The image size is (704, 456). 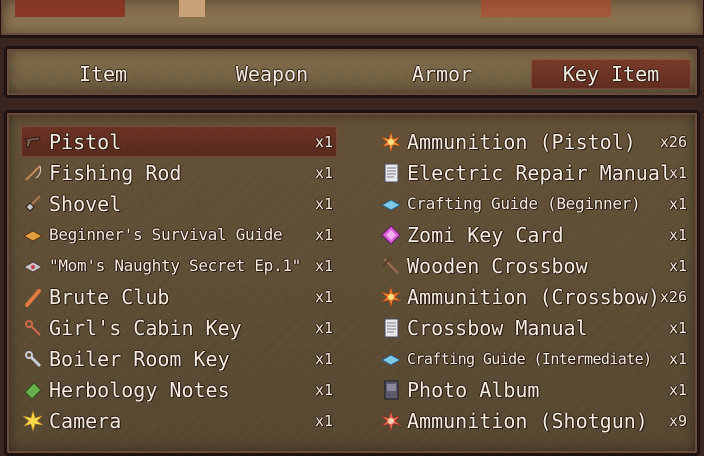 I want to click on list-item: Crafting Guide (Intermediate) x1, so click(x=535, y=358).